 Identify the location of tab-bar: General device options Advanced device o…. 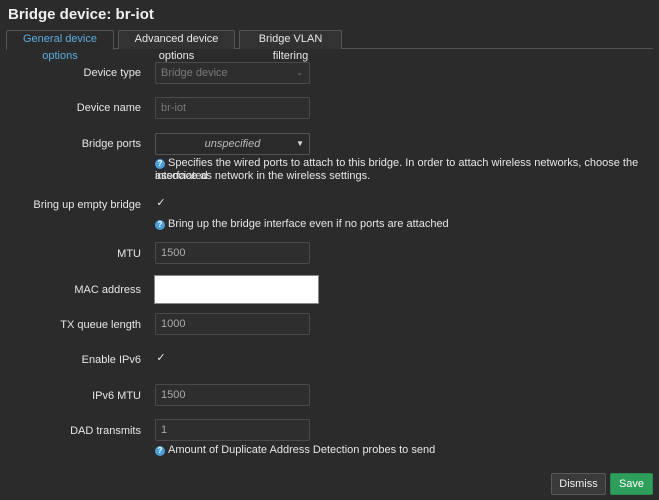
(329, 46).